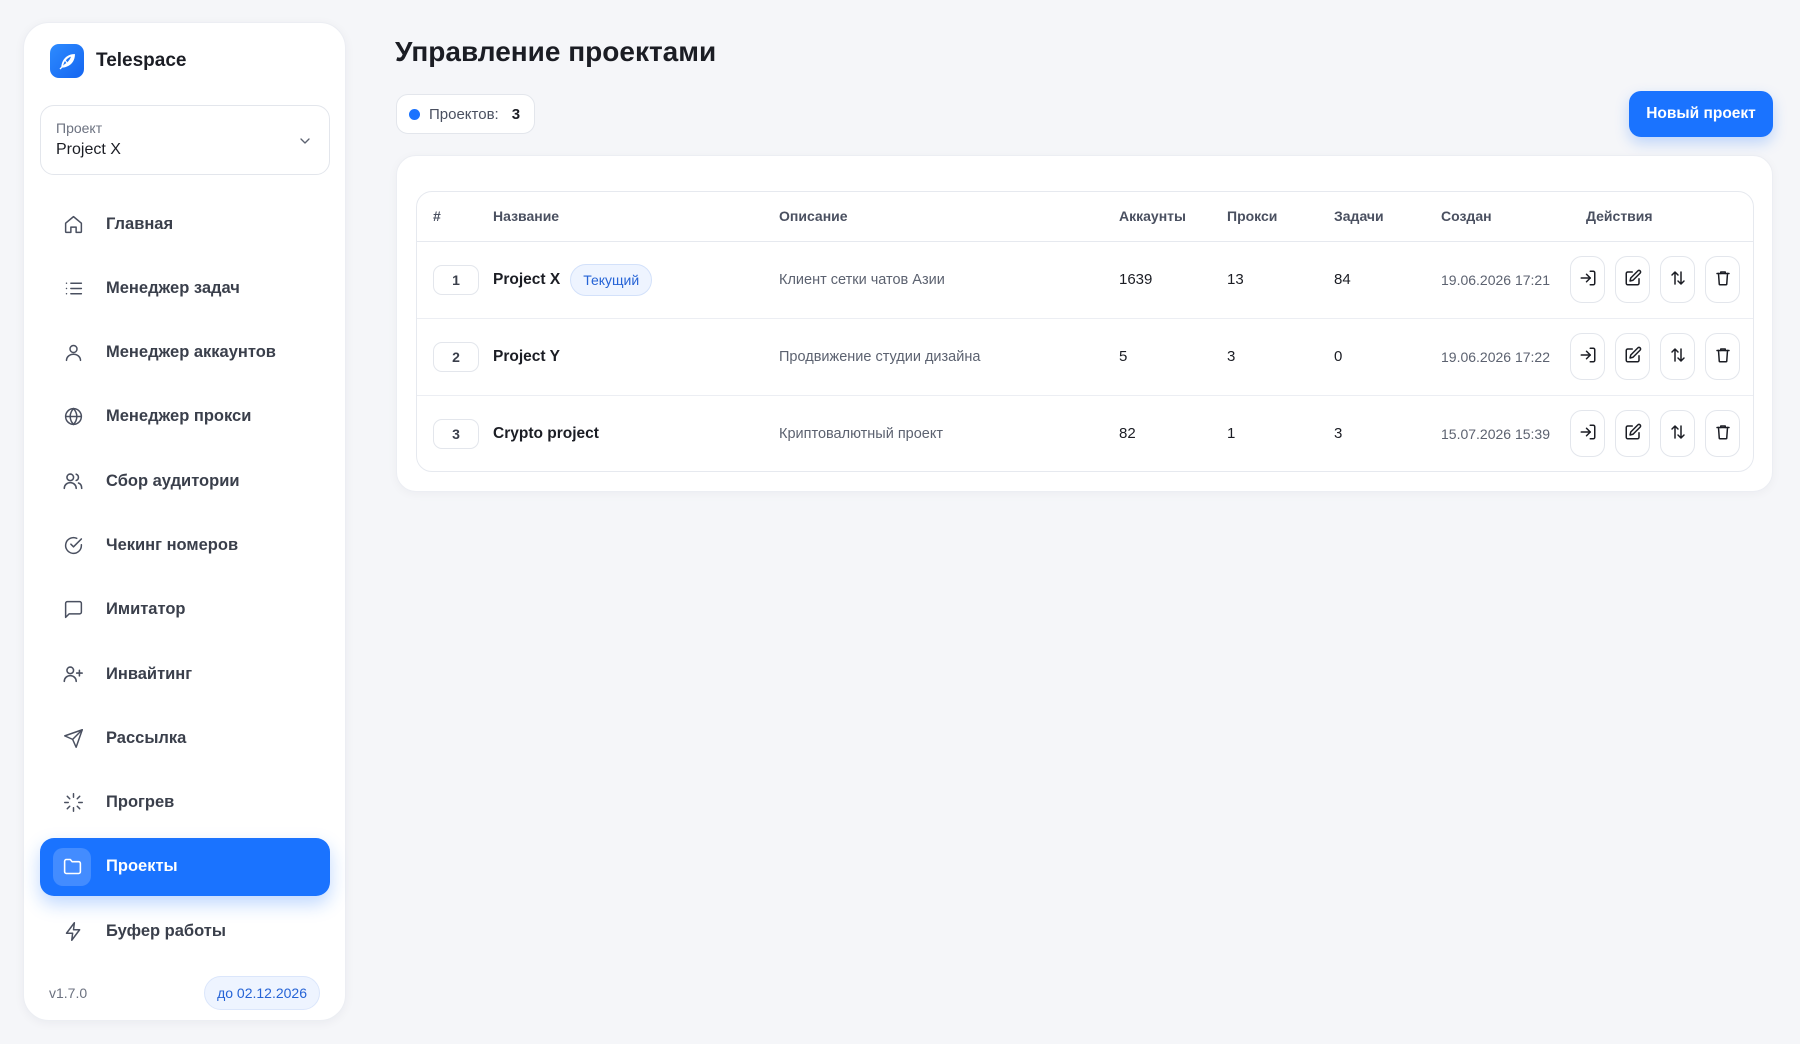  Describe the element at coordinates (73, 224) in the screenshot. I see `home-icon` at that location.